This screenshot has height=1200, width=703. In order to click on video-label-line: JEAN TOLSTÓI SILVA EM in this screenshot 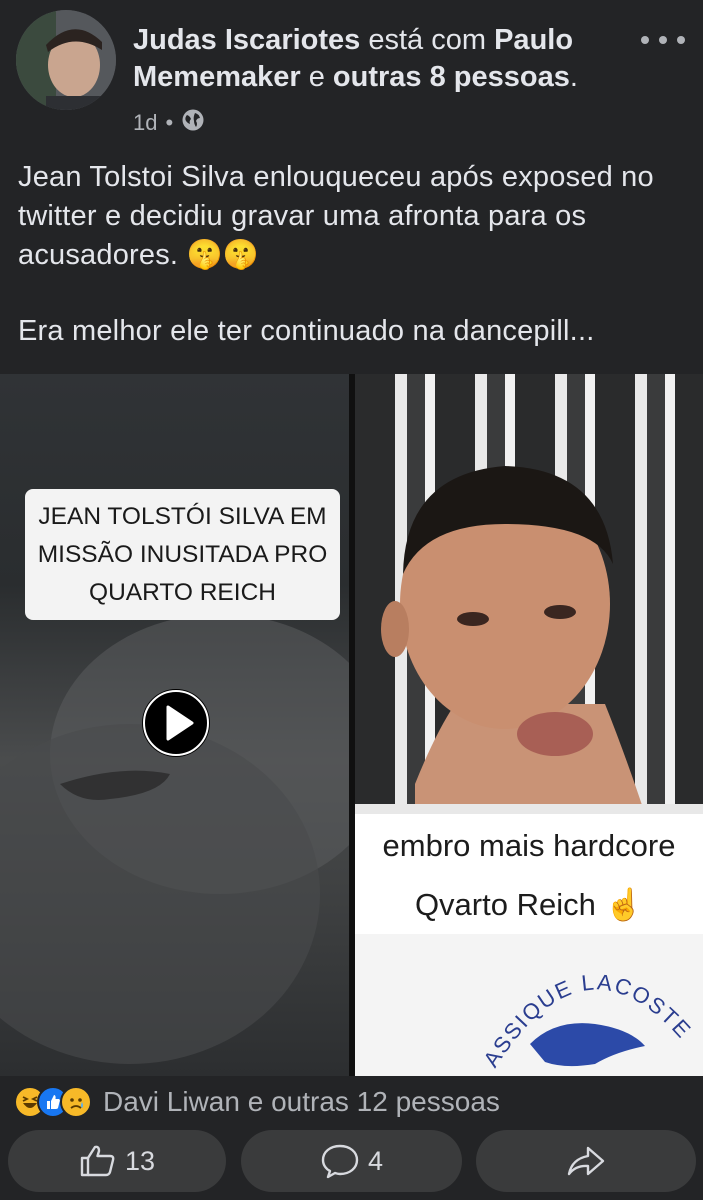, I will do `click(182, 516)`.